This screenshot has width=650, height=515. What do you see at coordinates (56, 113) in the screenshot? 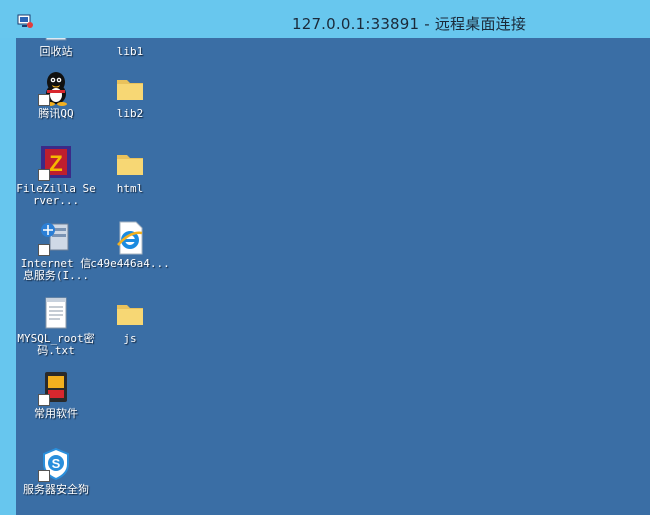
I see `desktop-icon-label: 腾讯QQ` at bounding box center [56, 113].